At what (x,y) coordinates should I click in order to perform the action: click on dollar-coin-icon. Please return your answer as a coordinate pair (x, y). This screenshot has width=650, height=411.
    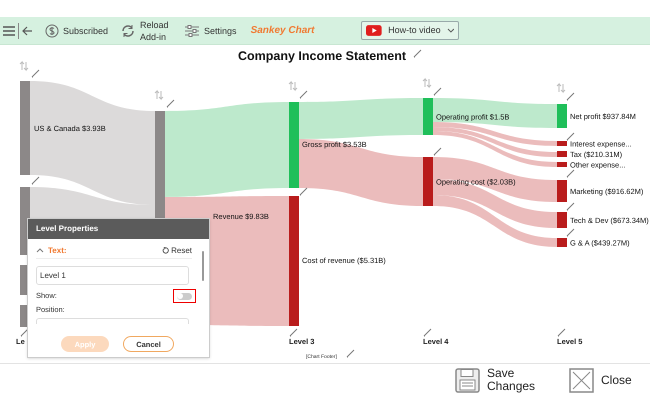
    Looking at the image, I should click on (52, 31).